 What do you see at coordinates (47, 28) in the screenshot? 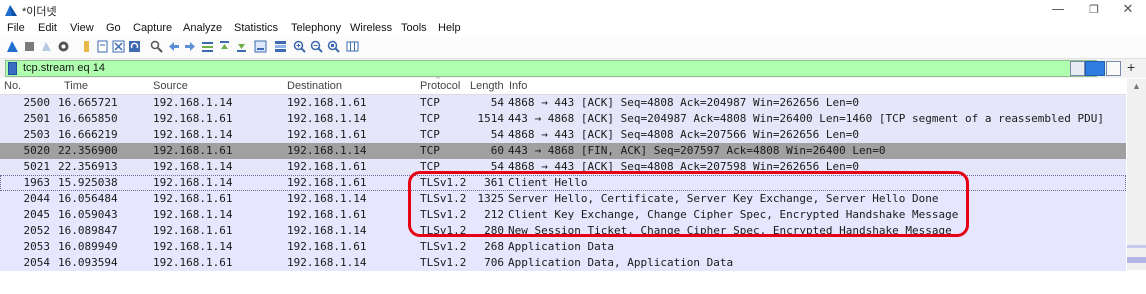
I see `menu-edit: Edit` at bounding box center [47, 28].